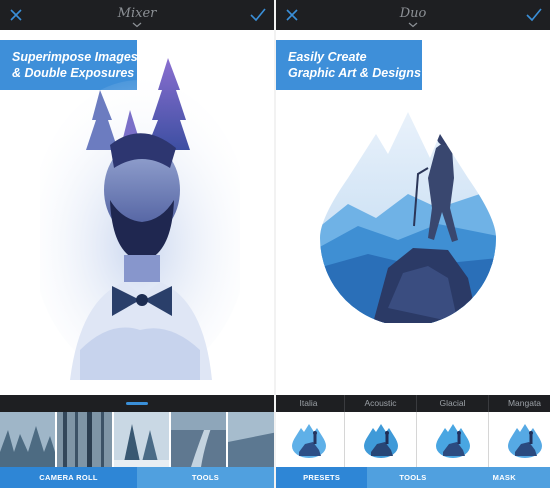 This screenshot has width=550, height=488. I want to click on screen-title: Mixer, so click(137, 13).